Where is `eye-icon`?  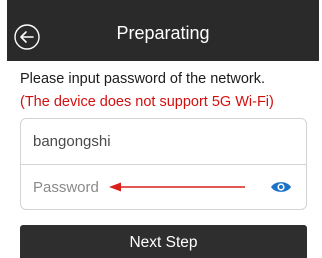
eye-icon is located at coordinates (281, 187).